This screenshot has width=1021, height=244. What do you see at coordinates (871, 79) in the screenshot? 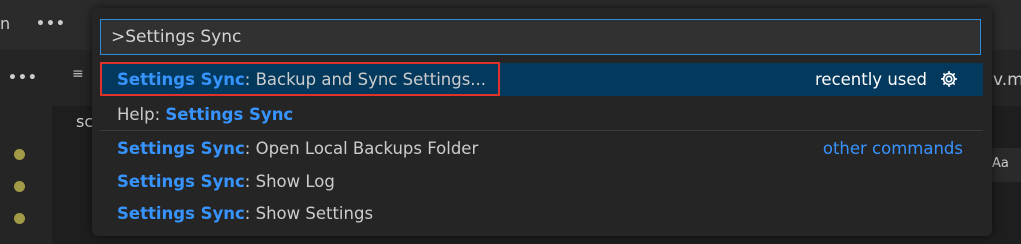
I see `recently-used-label: recently used` at bounding box center [871, 79].